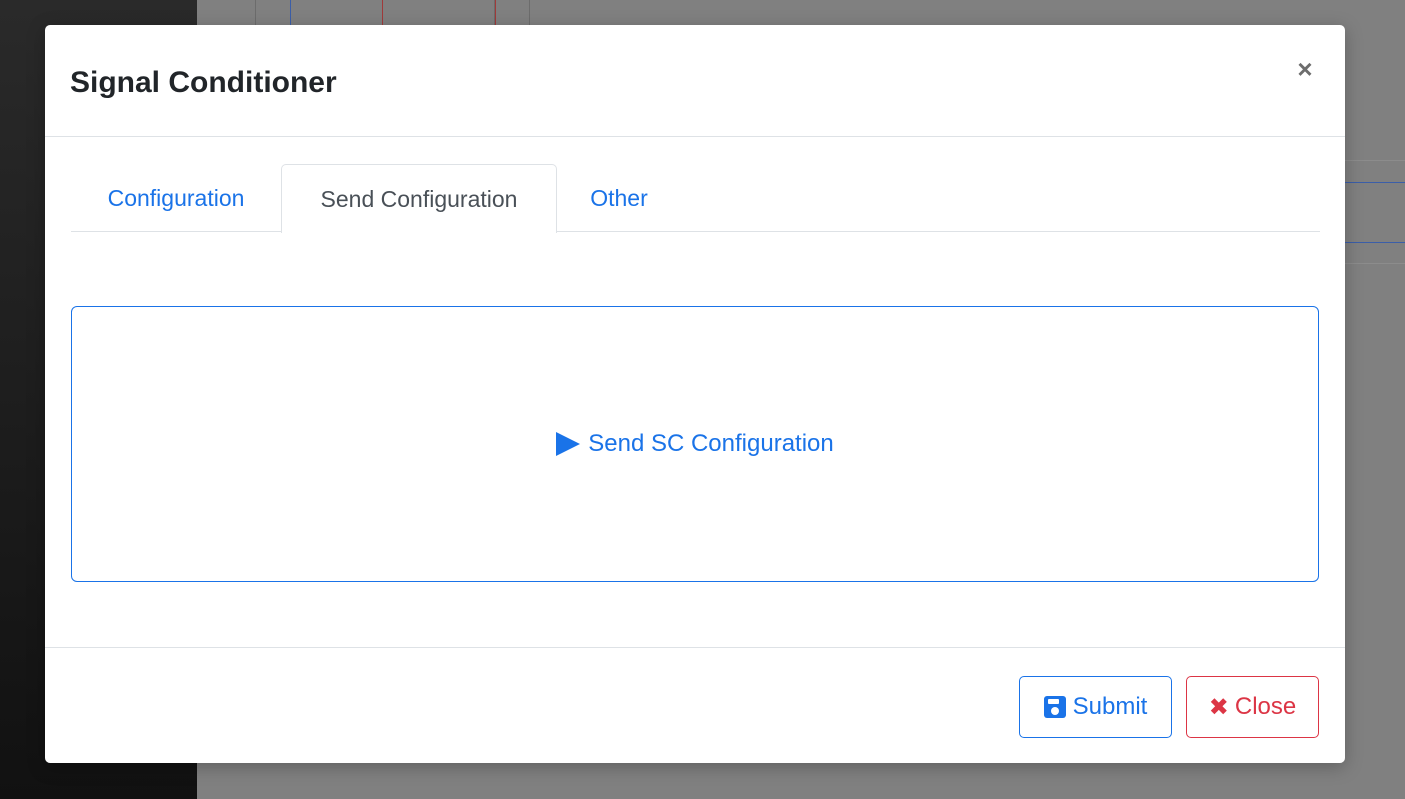  I want to click on send-sc-configuration-button: Send SC Configuration, so click(694, 444).